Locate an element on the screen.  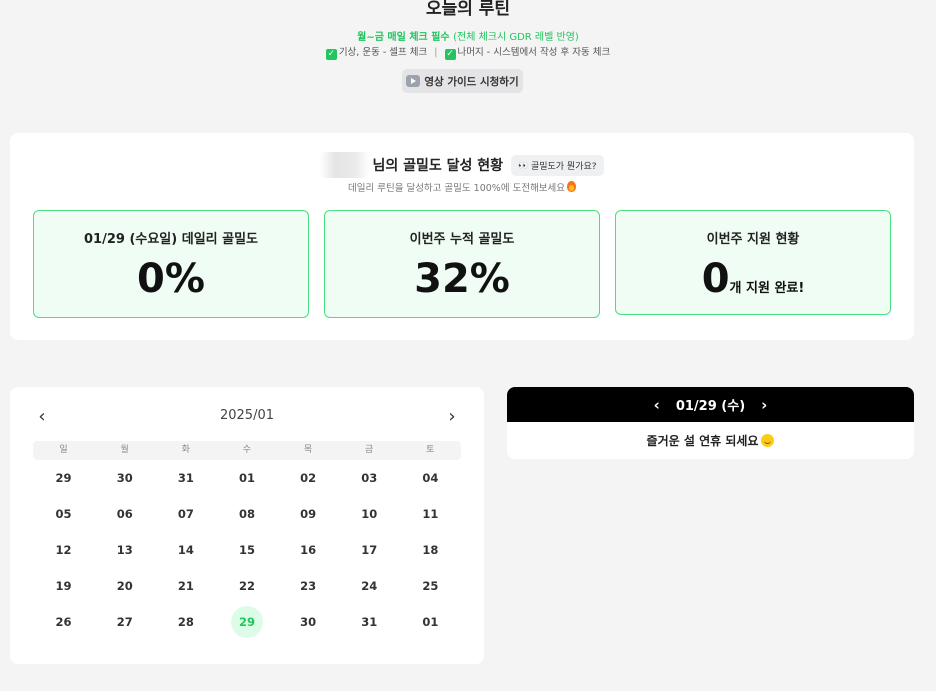
stat-number: 0% is located at coordinates (171, 279).